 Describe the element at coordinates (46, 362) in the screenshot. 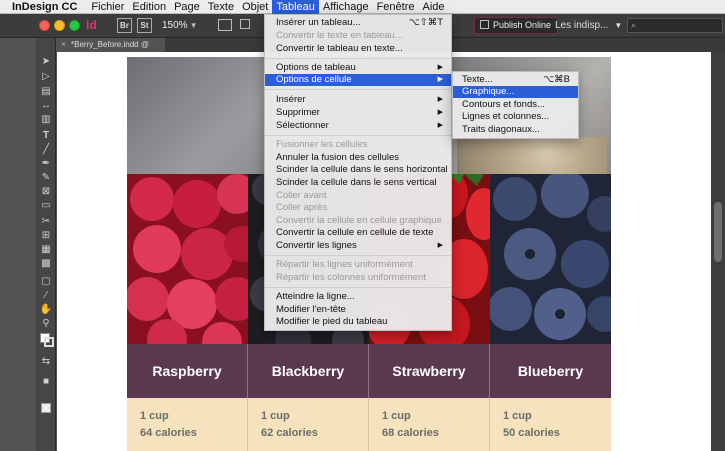

I see `swap-colors-icon: ⇆` at that location.